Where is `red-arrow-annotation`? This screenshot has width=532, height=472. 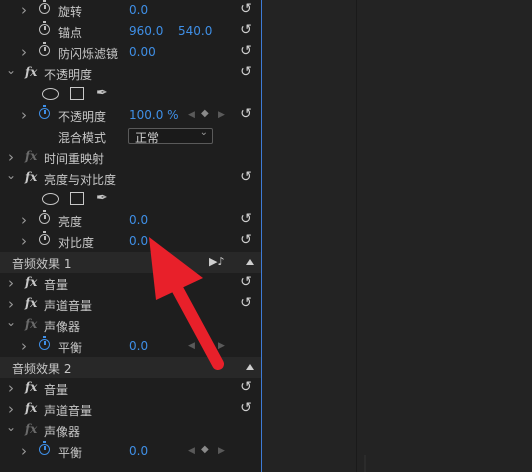
red-arrow-annotation is located at coordinates (186, 303).